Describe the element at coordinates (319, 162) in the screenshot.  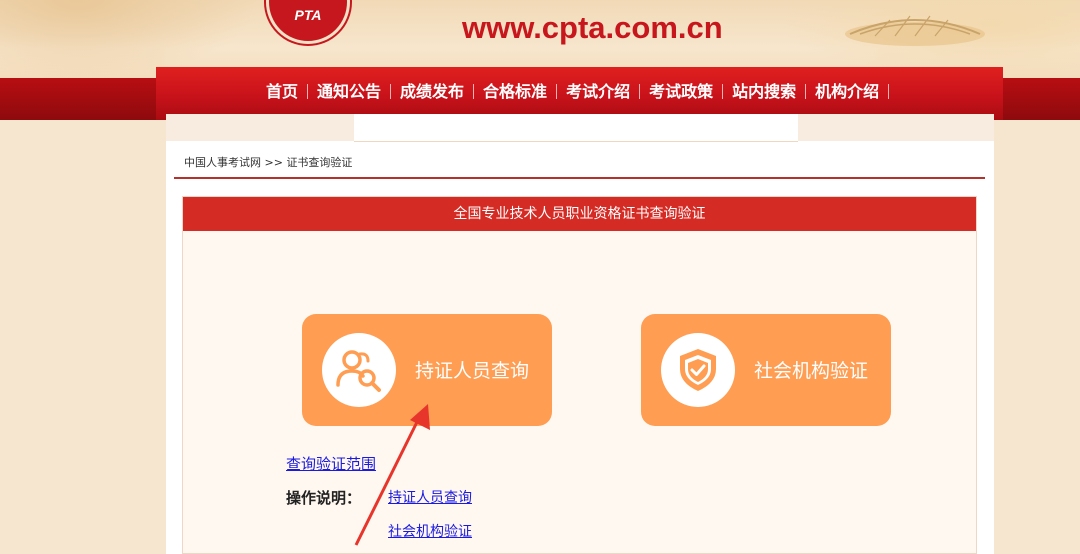
I see `breadcrumb-current: 证书查询验证` at that location.